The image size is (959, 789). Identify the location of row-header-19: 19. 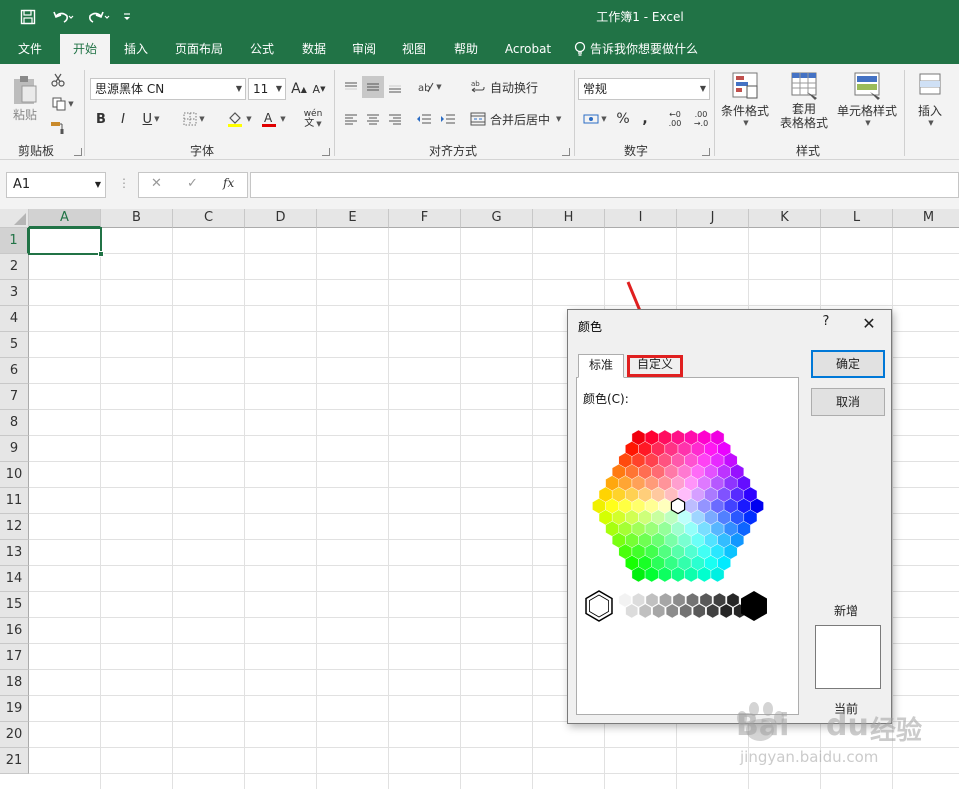
(14, 709).